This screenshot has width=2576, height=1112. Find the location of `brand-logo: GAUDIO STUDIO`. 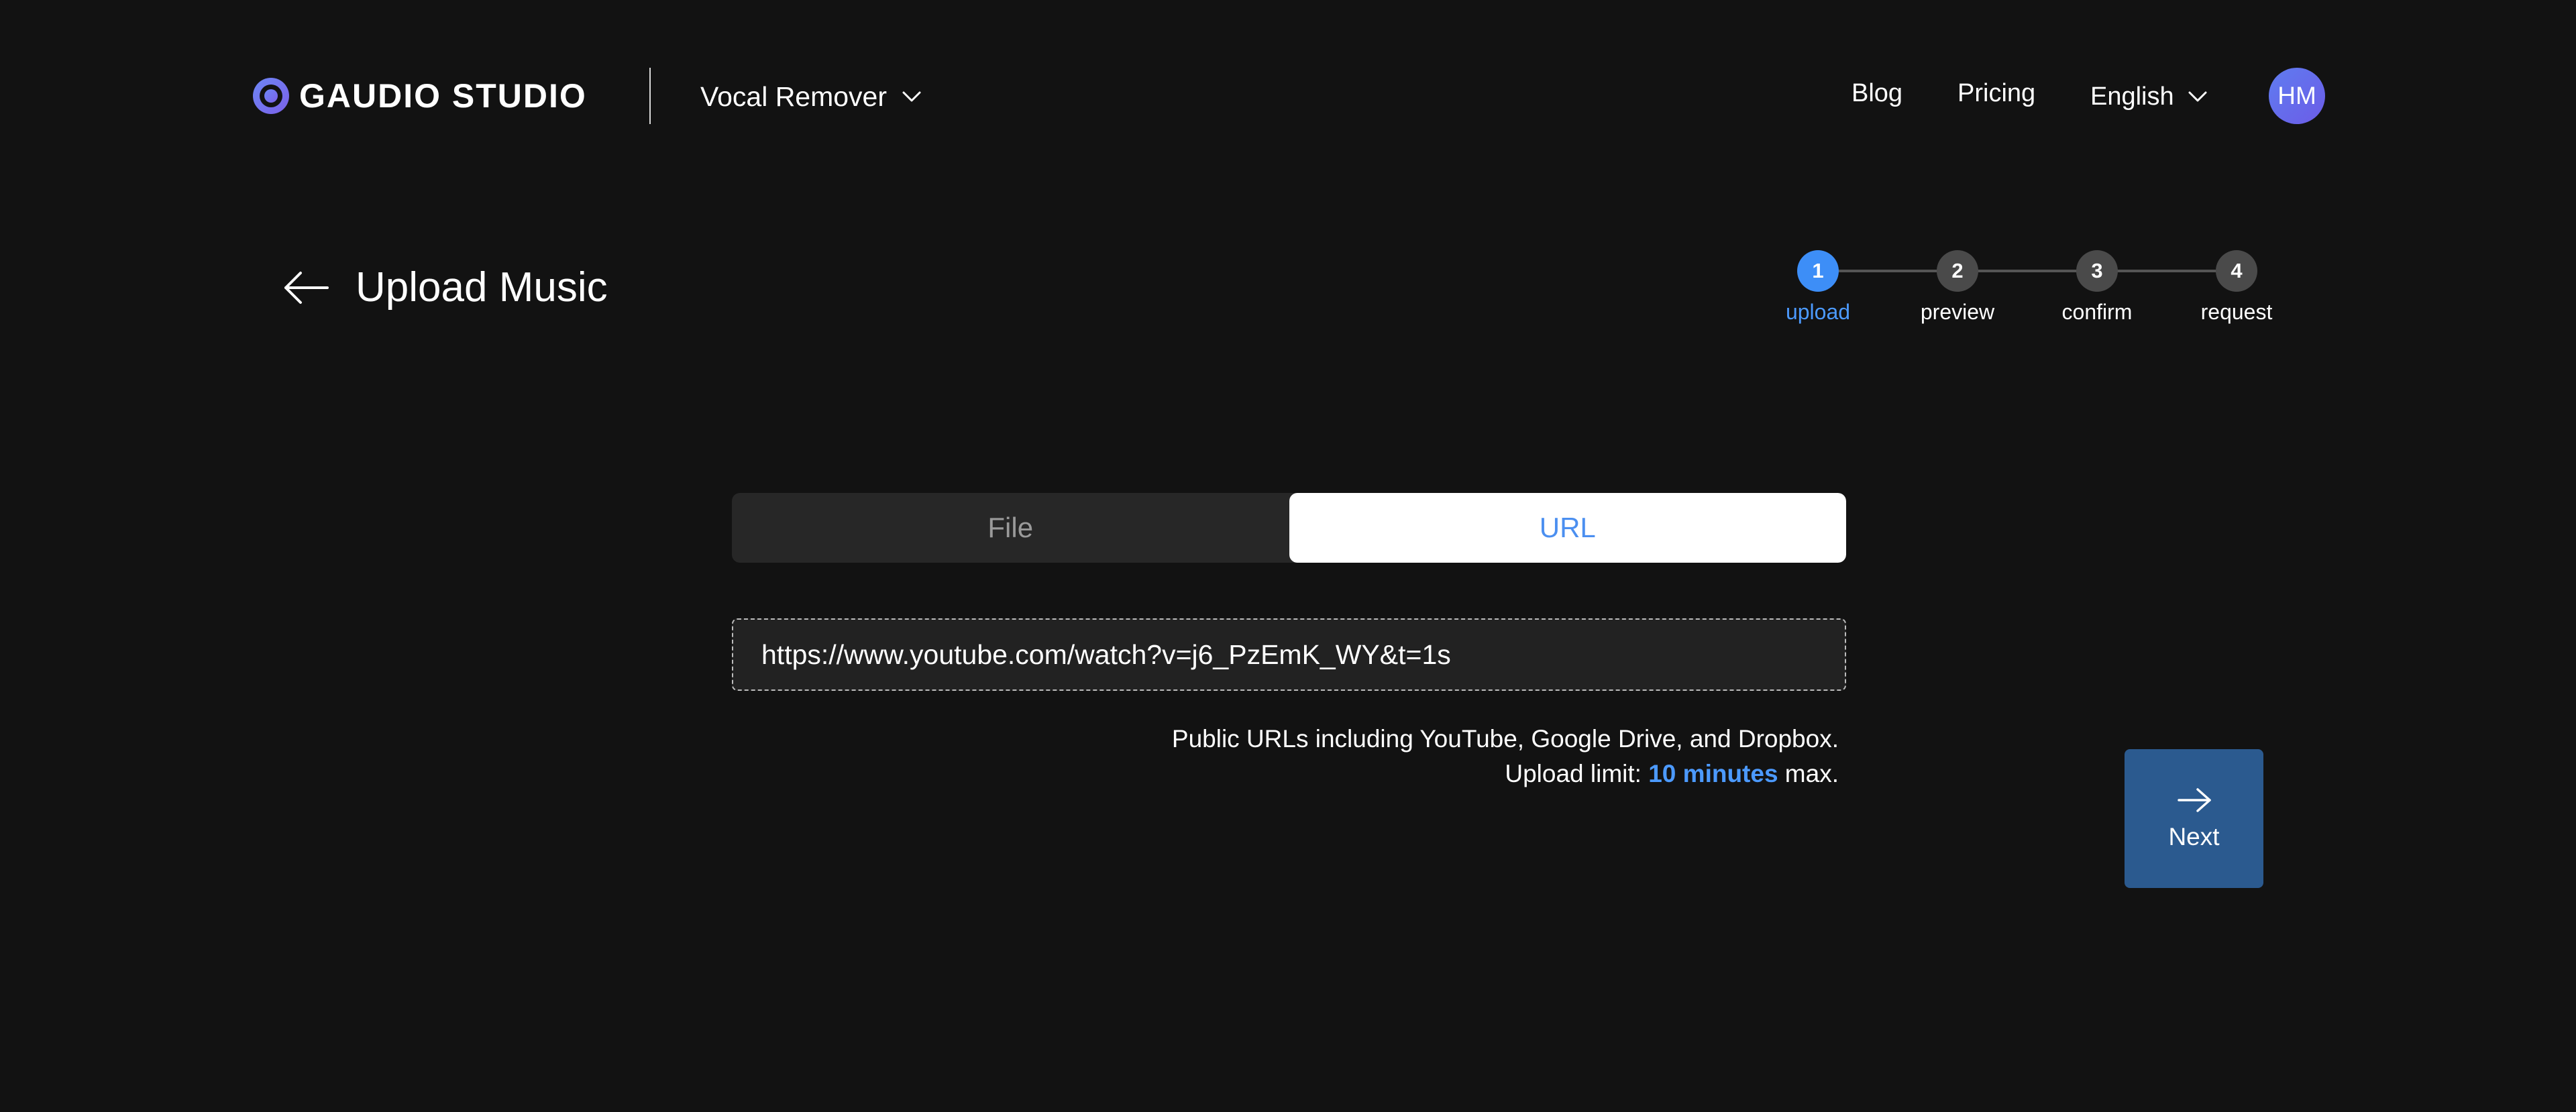

brand-logo: GAUDIO STUDIO is located at coordinates (419, 95).